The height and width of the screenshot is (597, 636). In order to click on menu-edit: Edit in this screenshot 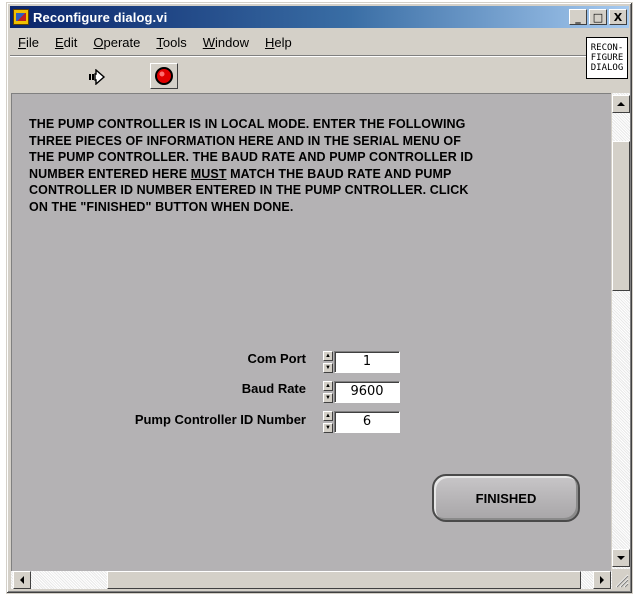, I will do `click(66, 42)`.